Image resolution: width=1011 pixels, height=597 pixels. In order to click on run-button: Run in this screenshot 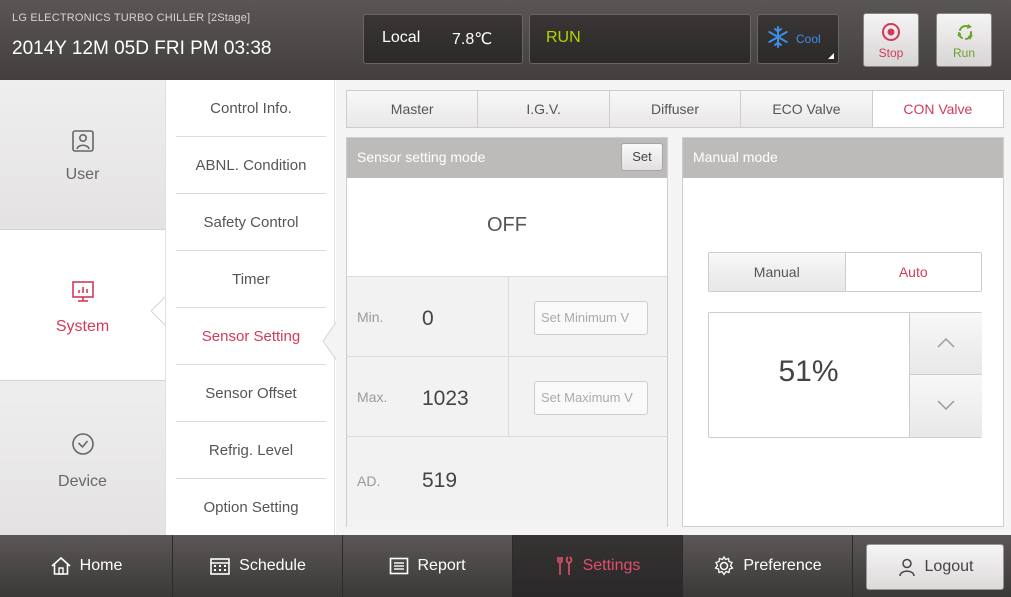, I will do `click(964, 40)`.